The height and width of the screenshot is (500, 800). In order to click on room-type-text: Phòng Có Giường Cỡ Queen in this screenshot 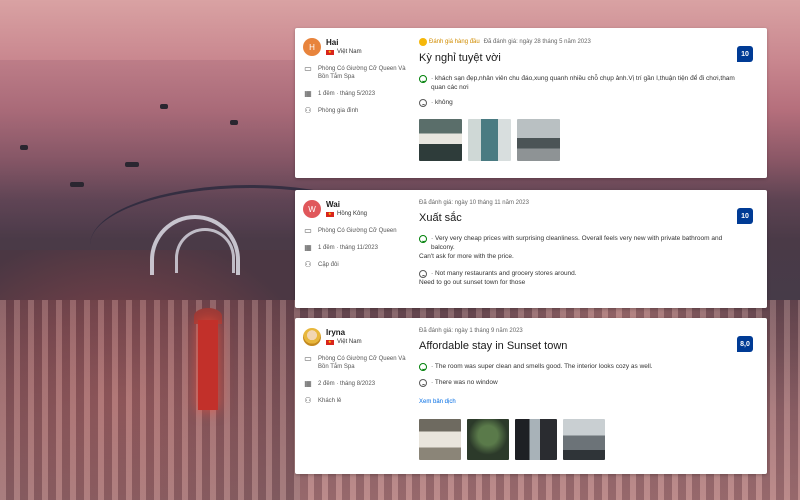, I will do `click(357, 231)`.